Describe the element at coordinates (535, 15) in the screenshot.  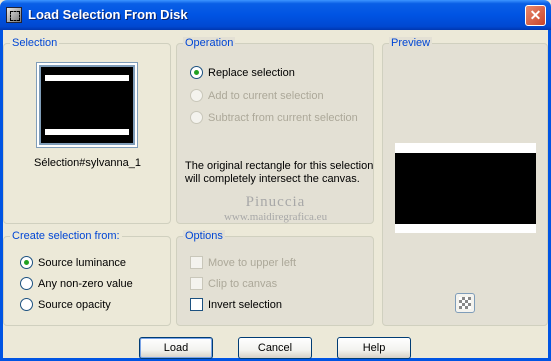
I see `close-button: ✕` at that location.